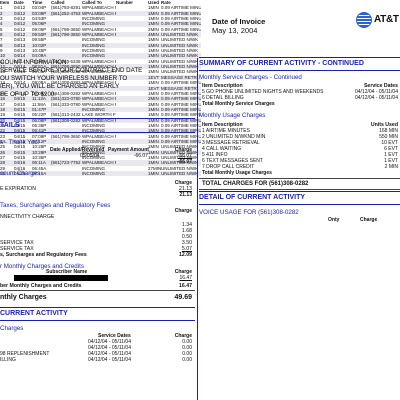 The width and height of the screenshot is (400, 400). Describe the element at coordinates (184, 162) in the screenshot. I see `payment-total: -66.07` at that location.